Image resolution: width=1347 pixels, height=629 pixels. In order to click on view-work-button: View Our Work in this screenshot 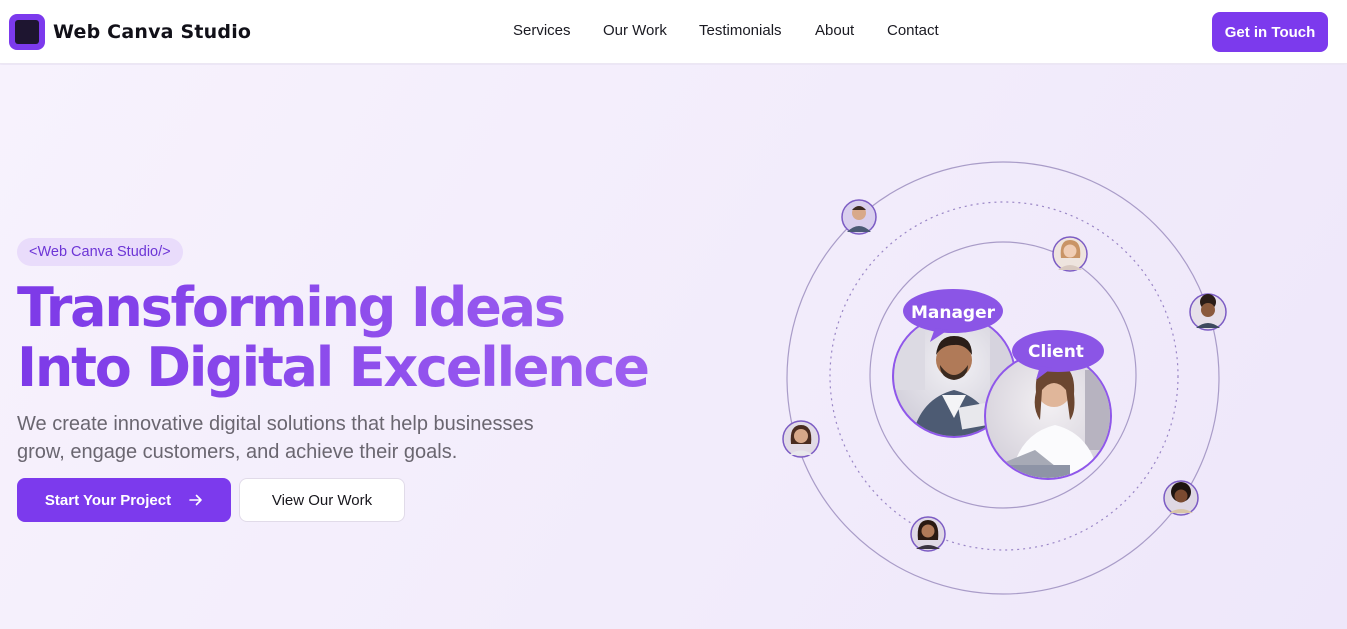, I will do `click(322, 500)`.